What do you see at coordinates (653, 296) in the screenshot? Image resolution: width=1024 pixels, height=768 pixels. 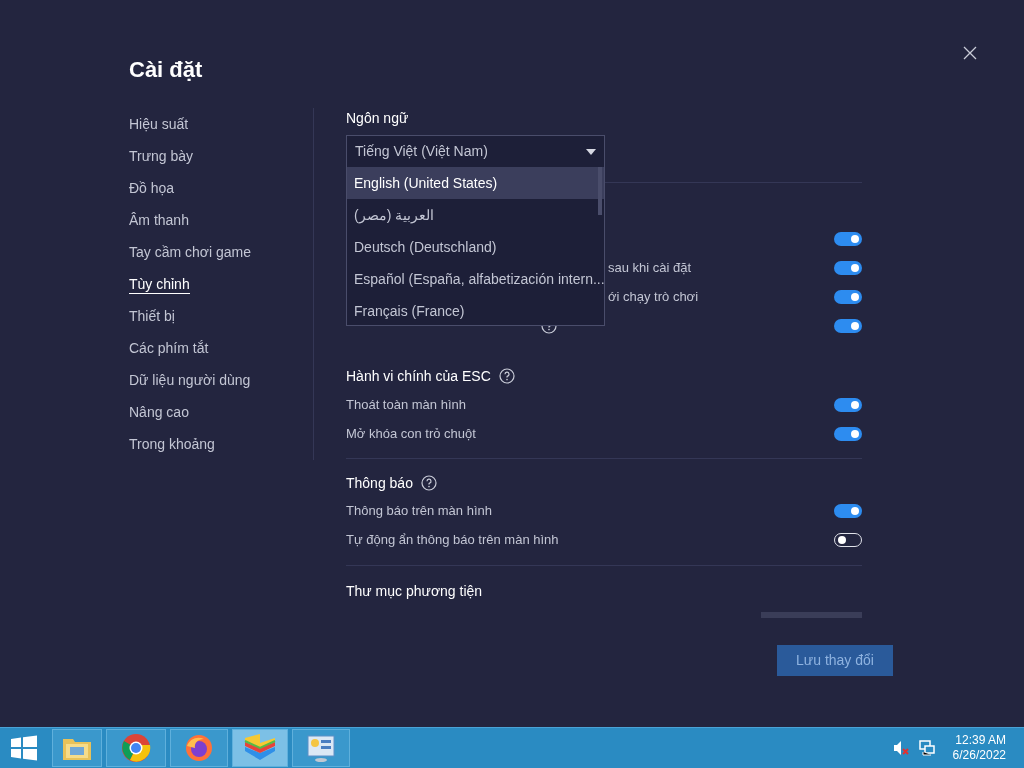 I see `setting-label: ới chạy trò chơi` at bounding box center [653, 296].